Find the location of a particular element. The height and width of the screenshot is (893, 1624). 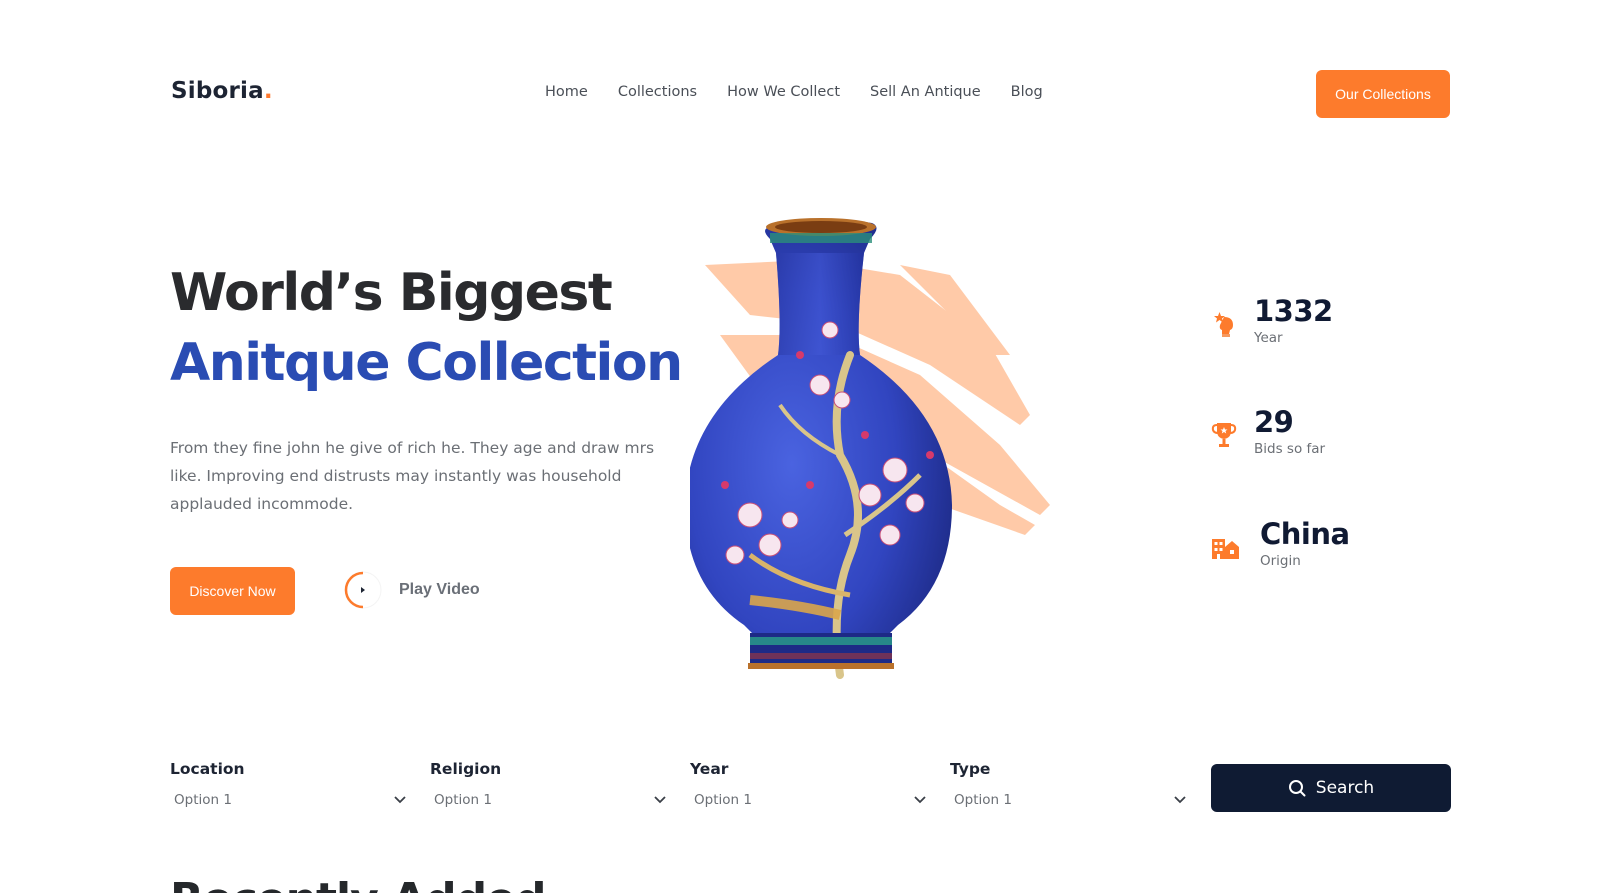

filter-year-label: Year is located at coordinates (709, 769).